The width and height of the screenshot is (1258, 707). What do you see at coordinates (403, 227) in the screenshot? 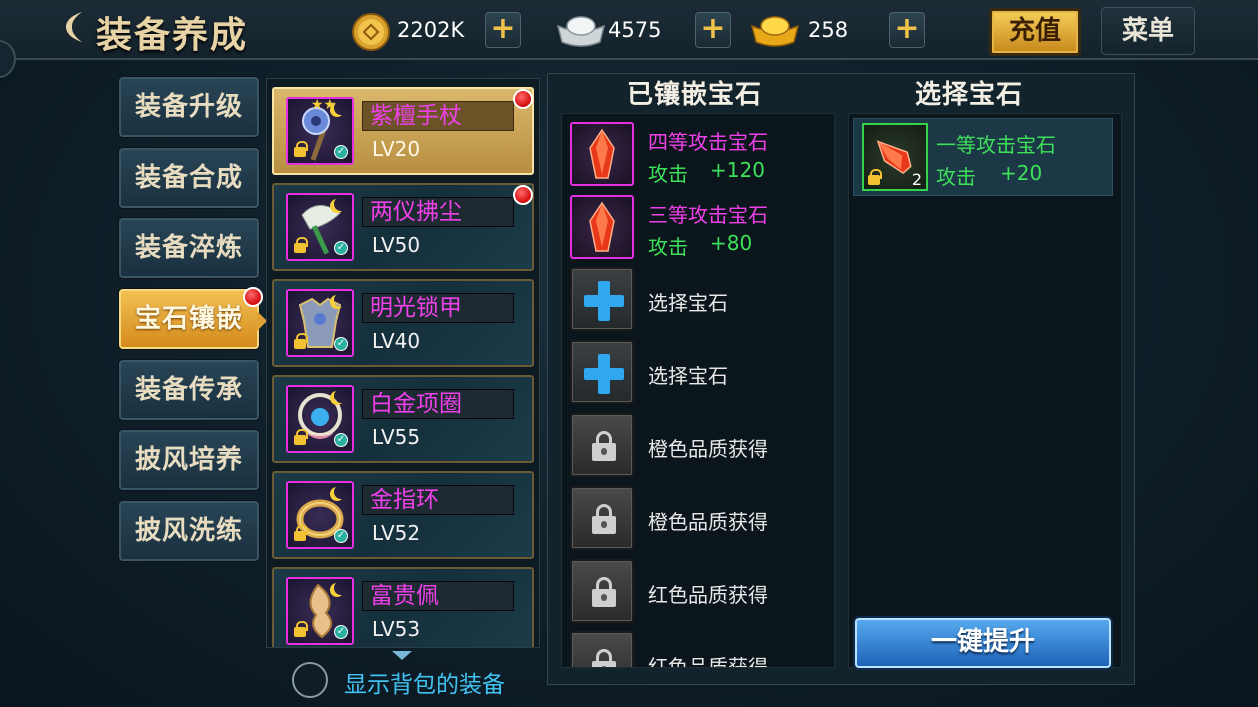
I see `equipment-item: ✓ 两仪拂尘 LV50` at bounding box center [403, 227].